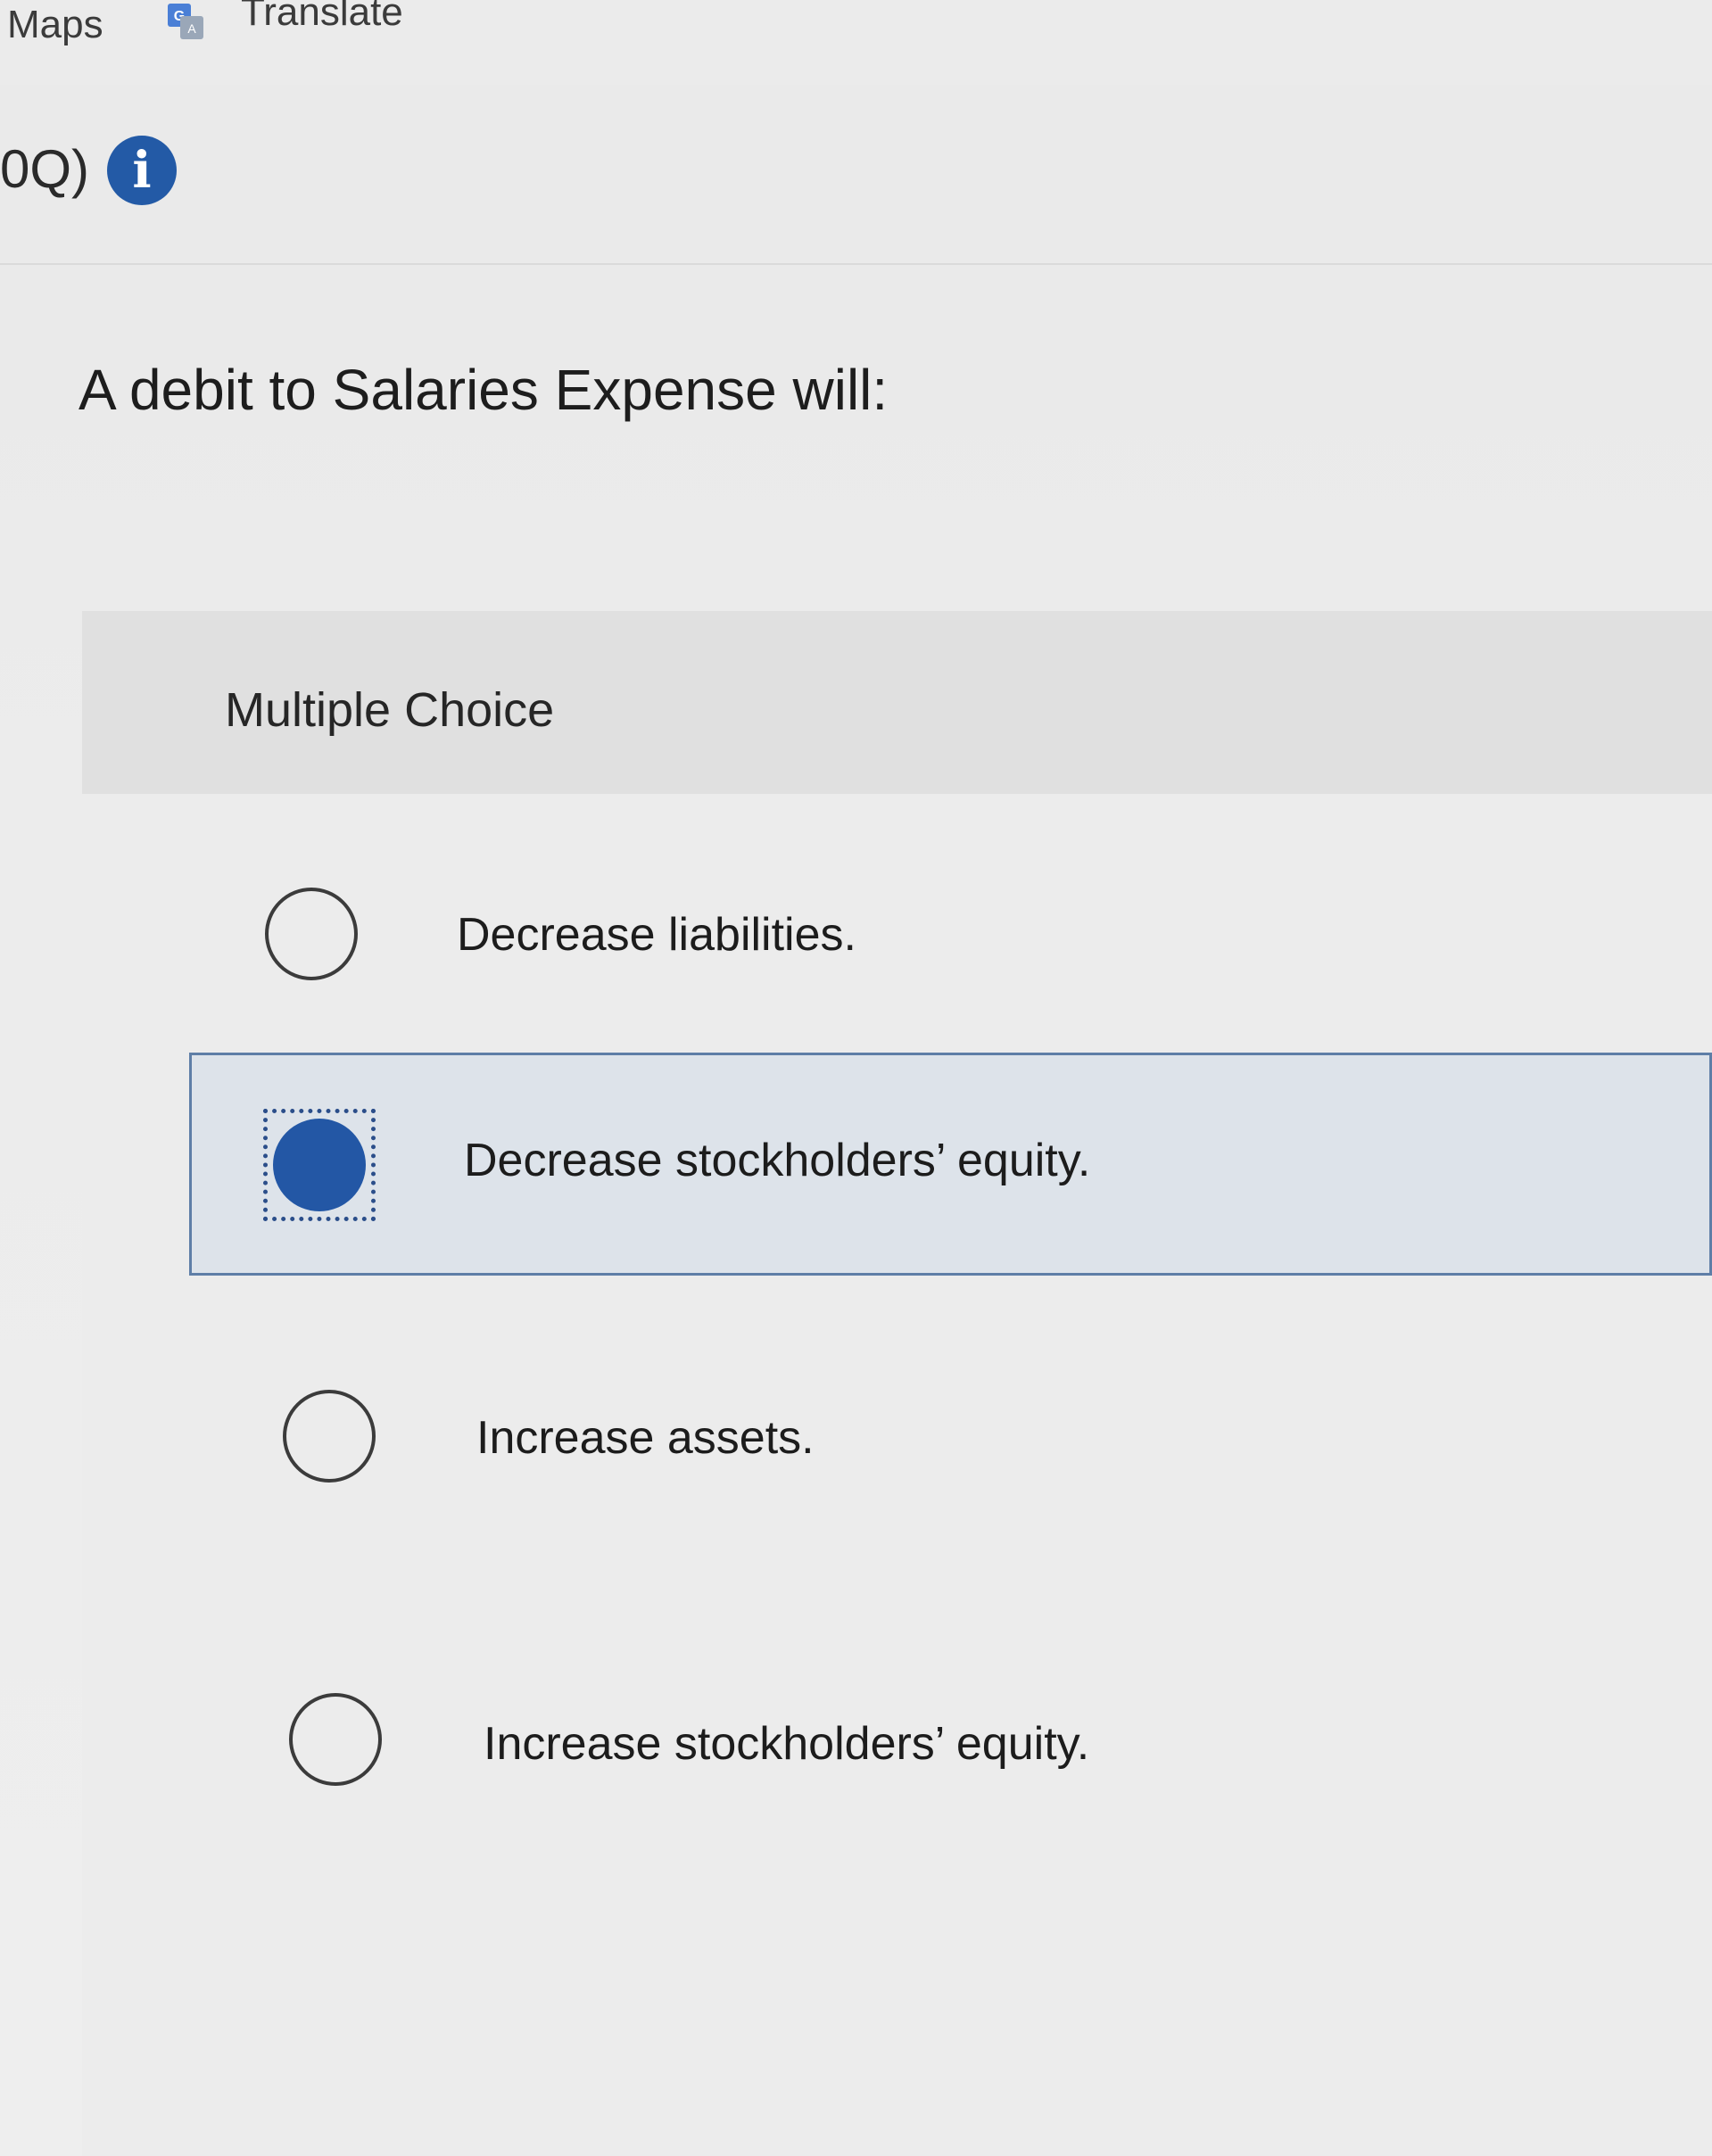  I want to click on radio-focus-outline, so click(319, 1165).